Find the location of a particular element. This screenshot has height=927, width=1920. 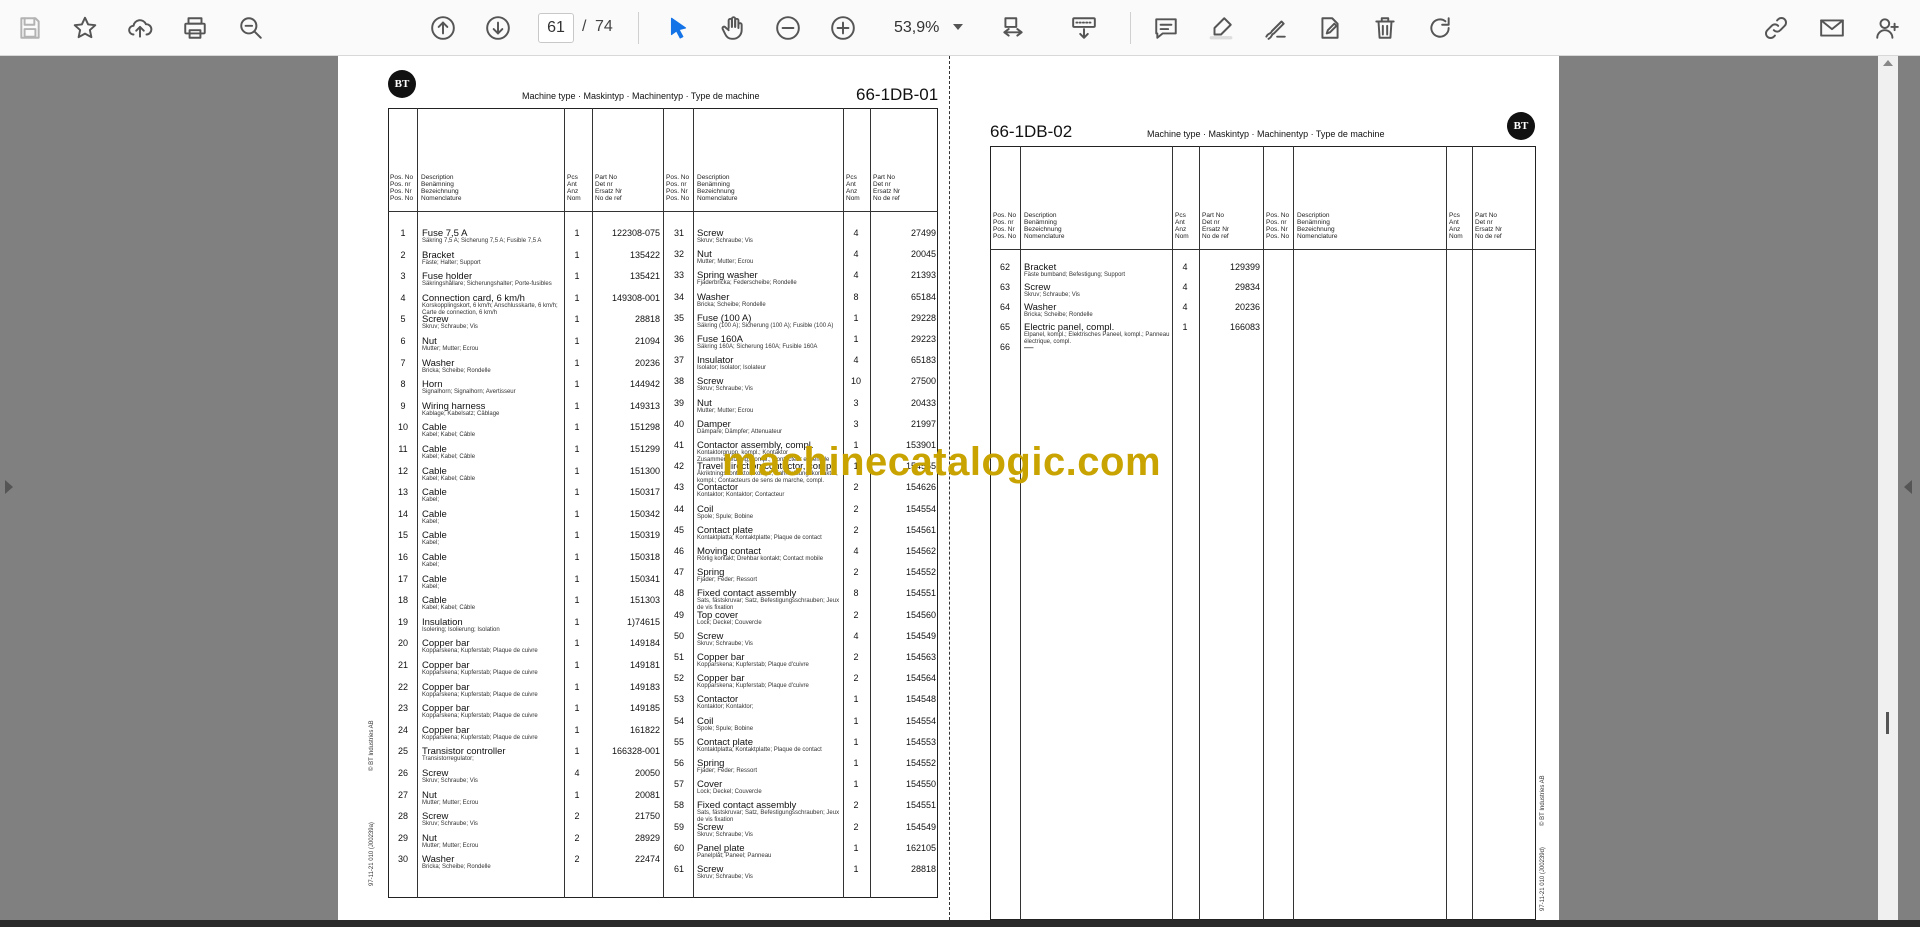

hand-icon is located at coordinates (733, 28).